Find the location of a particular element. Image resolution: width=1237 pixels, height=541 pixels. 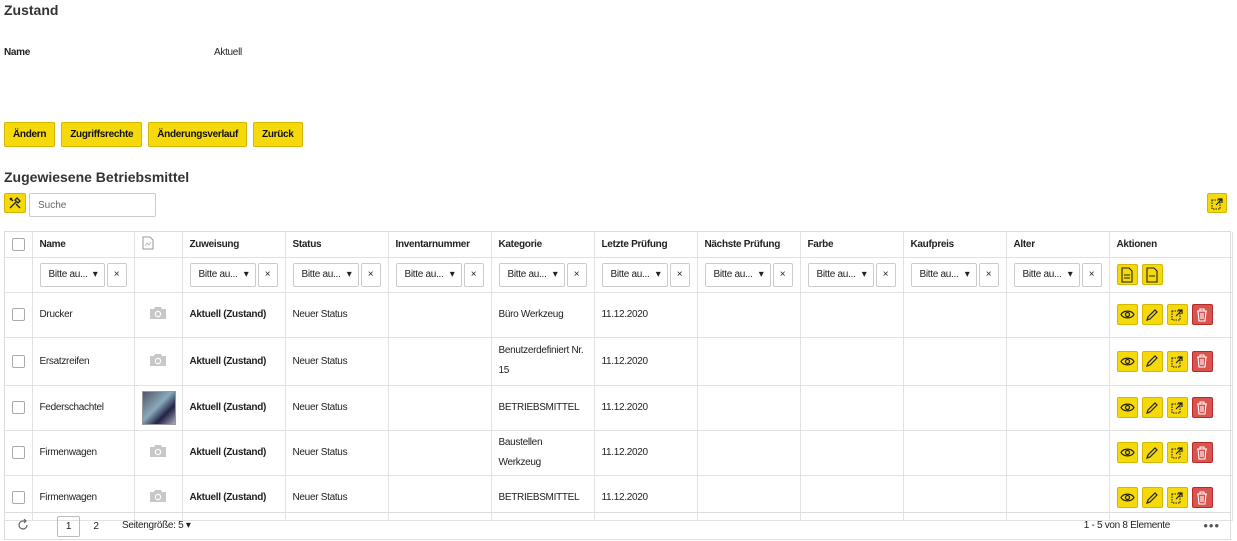

filter-naechste-pruefung-dropdown: Bitte au... ▾ is located at coordinates (737, 274).